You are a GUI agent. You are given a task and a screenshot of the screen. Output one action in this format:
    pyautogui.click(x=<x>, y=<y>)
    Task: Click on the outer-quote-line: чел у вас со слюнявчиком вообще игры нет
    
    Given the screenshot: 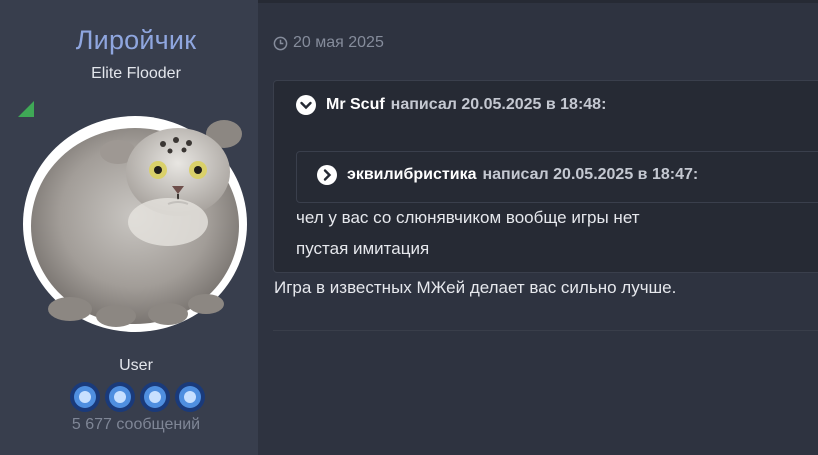 What is the action you would take?
    pyautogui.click(x=468, y=217)
    